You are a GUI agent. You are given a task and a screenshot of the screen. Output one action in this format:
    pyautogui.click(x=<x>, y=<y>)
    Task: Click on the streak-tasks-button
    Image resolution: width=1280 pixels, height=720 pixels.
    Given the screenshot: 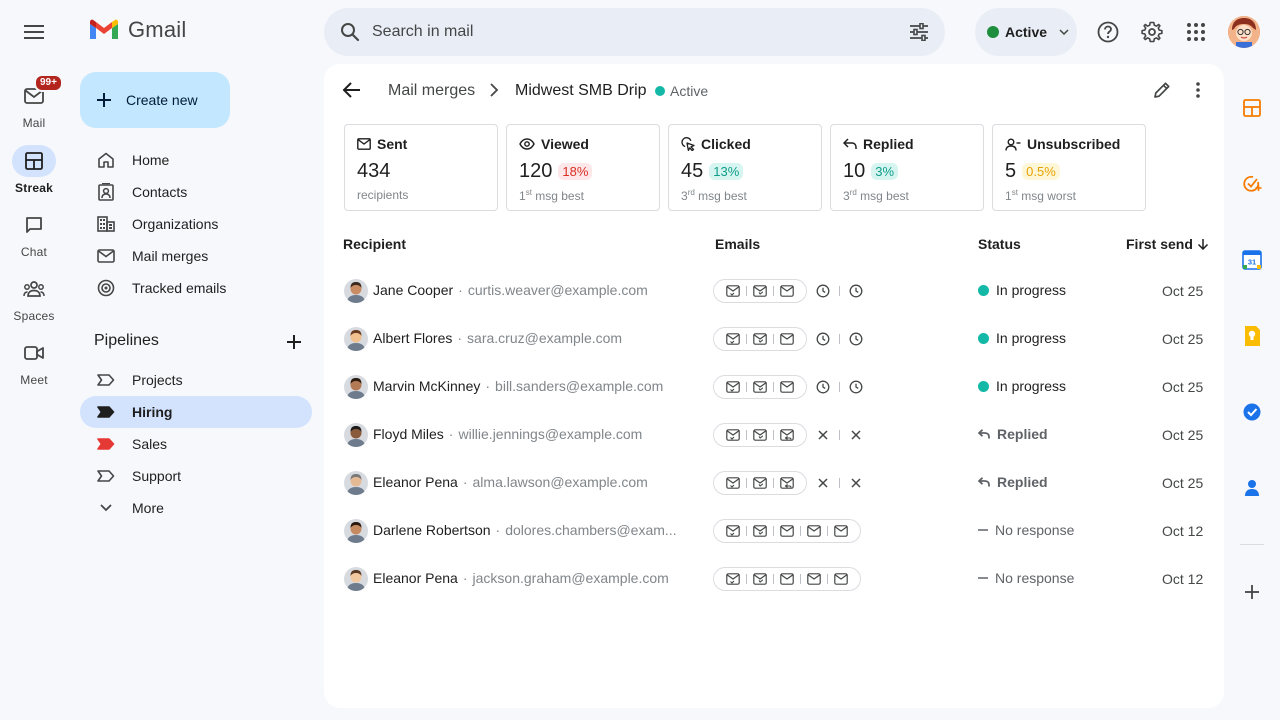 What is the action you would take?
    pyautogui.click(x=1252, y=184)
    